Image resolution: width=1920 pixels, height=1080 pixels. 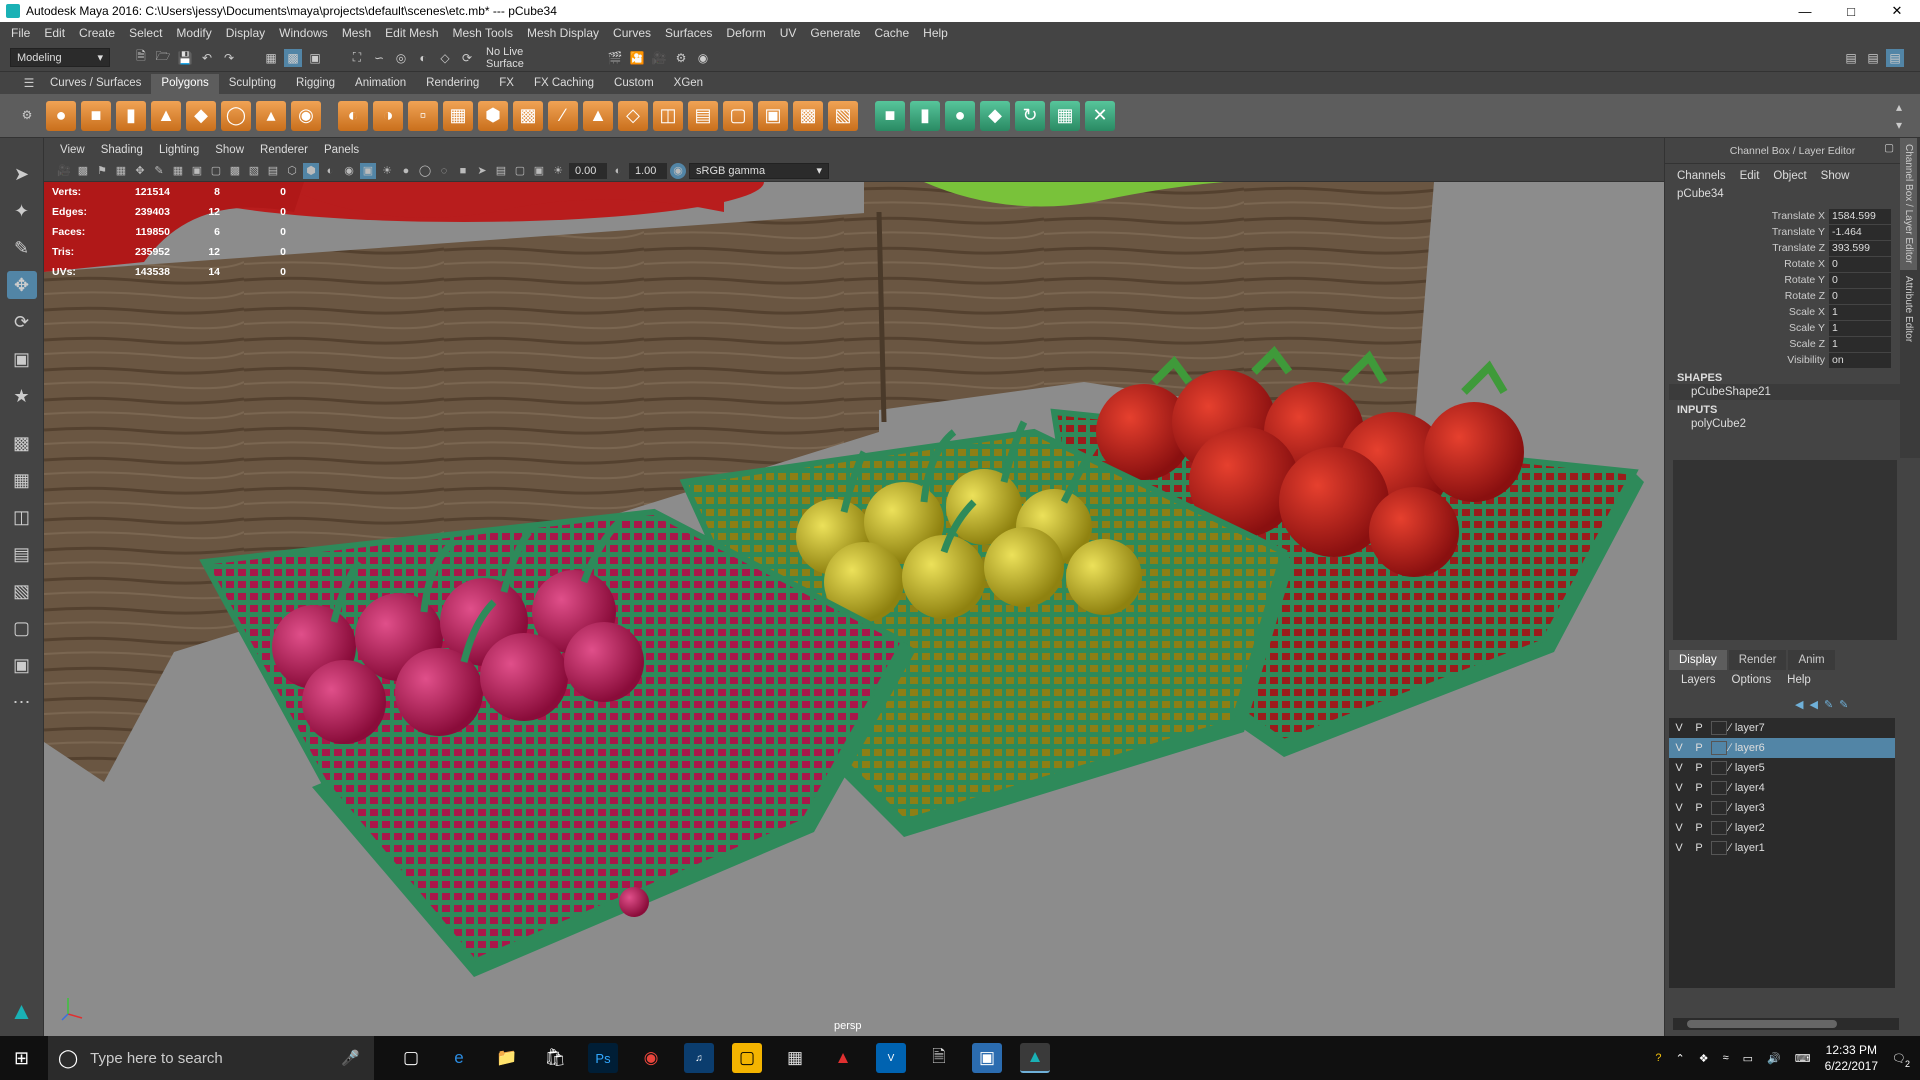 I want to click on use-all-lights-icon: ☀, so click(x=387, y=171).